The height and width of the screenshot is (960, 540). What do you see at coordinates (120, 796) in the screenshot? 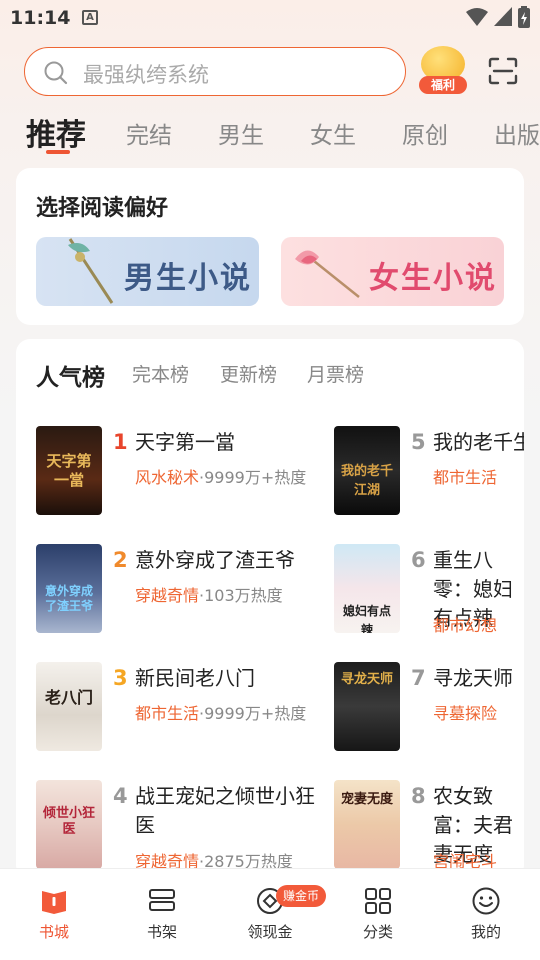
I see `rank-number: 4` at bounding box center [120, 796].